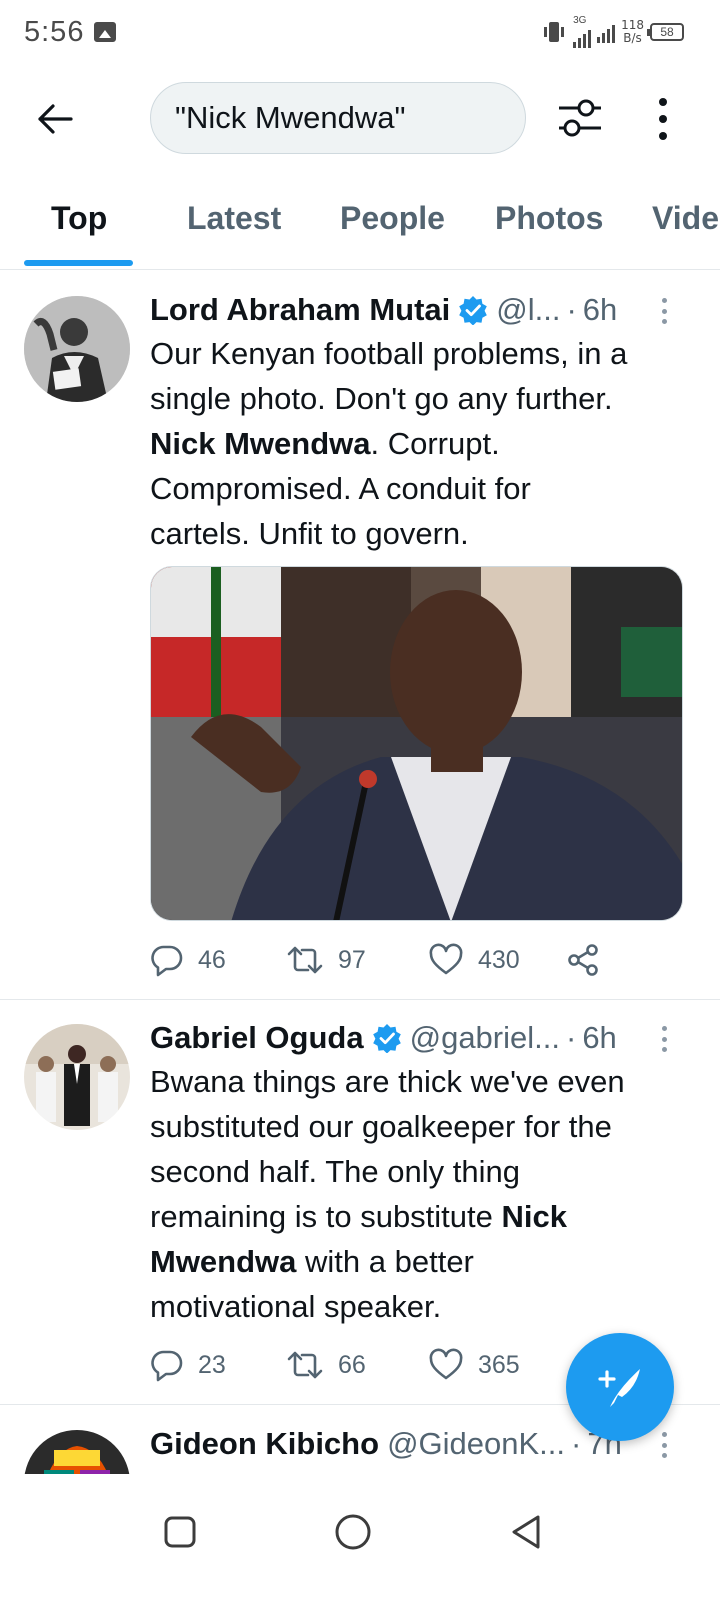 The height and width of the screenshot is (1600, 720). I want to click on more-vertical-icon, so click(663, 102).